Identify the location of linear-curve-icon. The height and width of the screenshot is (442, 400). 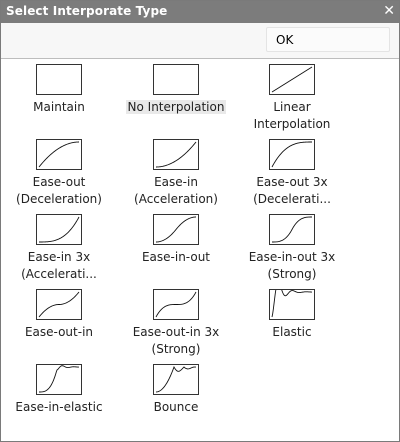
(292, 79).